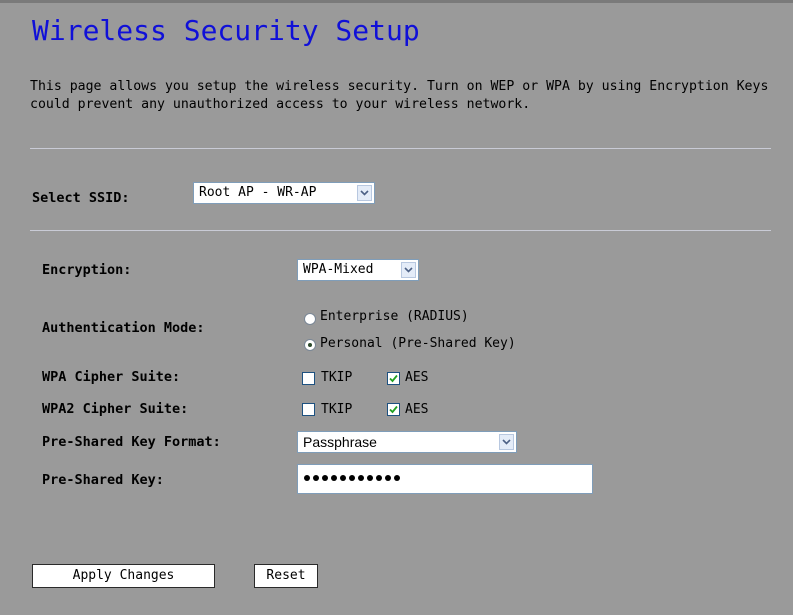 The height and width of the screenshot is (615, 793). Describe the element at coordinates (396, 1) in the screenshot. I see `window-top-border` at that location.